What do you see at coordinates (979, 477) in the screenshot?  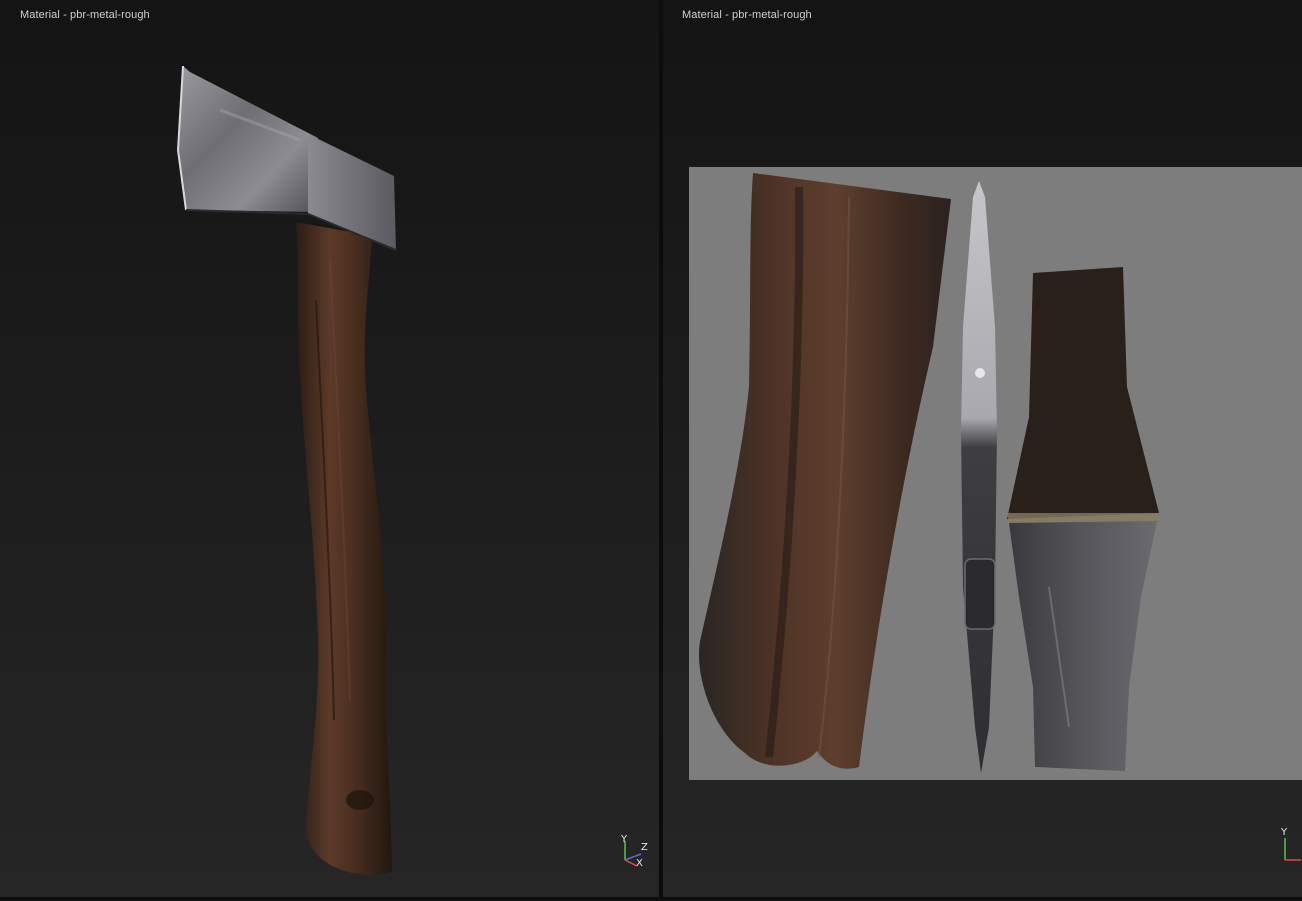 I see `uv-spine-island` at bounding box center [979, 477].